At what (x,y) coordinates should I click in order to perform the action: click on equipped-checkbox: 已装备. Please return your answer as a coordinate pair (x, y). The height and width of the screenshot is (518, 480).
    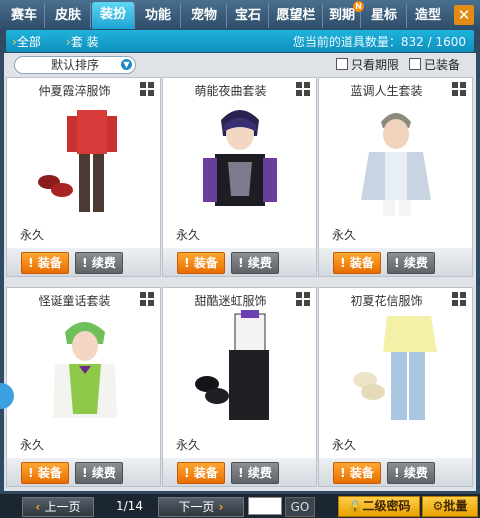
    Looking at the image, I should click on (434, 65).